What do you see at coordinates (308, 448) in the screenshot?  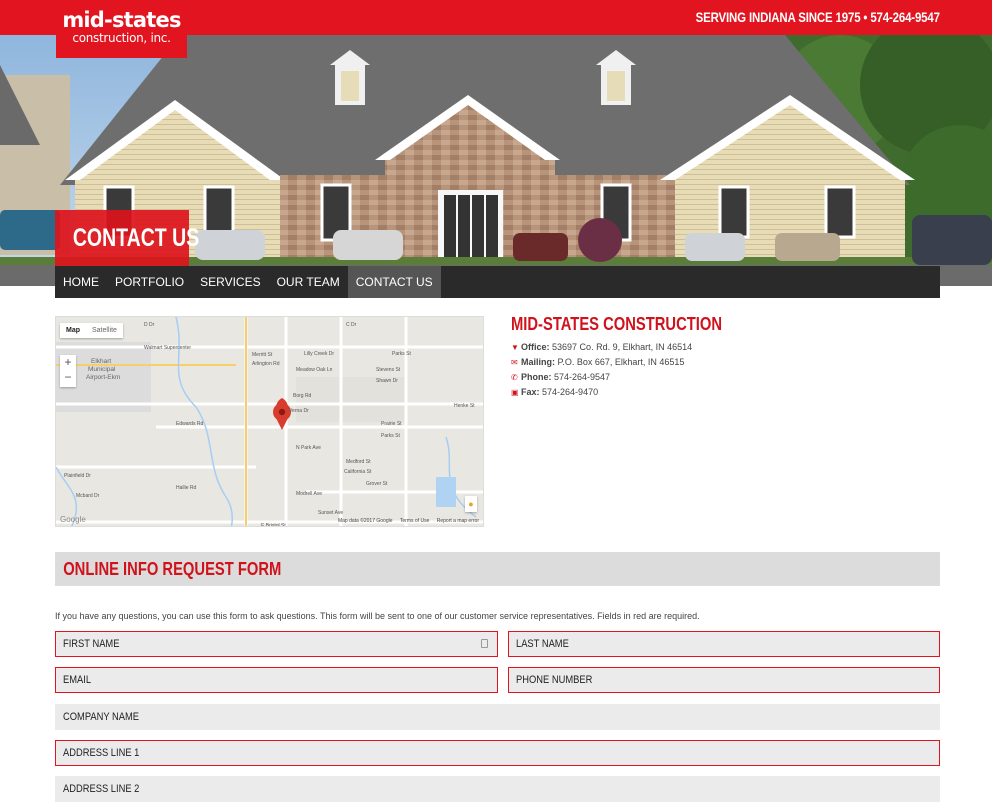 I see `svg-text: N Park Ave` at bounding box center [308, 448].